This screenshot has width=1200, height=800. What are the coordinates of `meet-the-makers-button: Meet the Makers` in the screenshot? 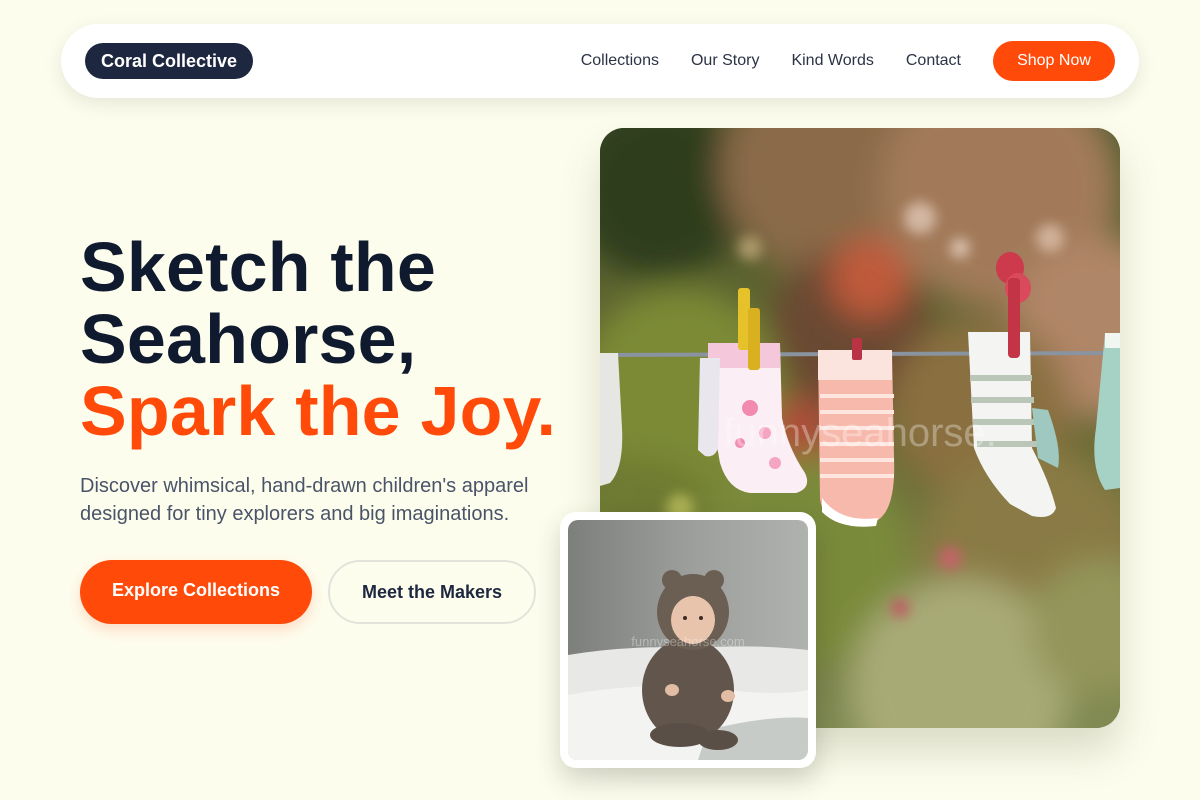 It's located at (432, 592).